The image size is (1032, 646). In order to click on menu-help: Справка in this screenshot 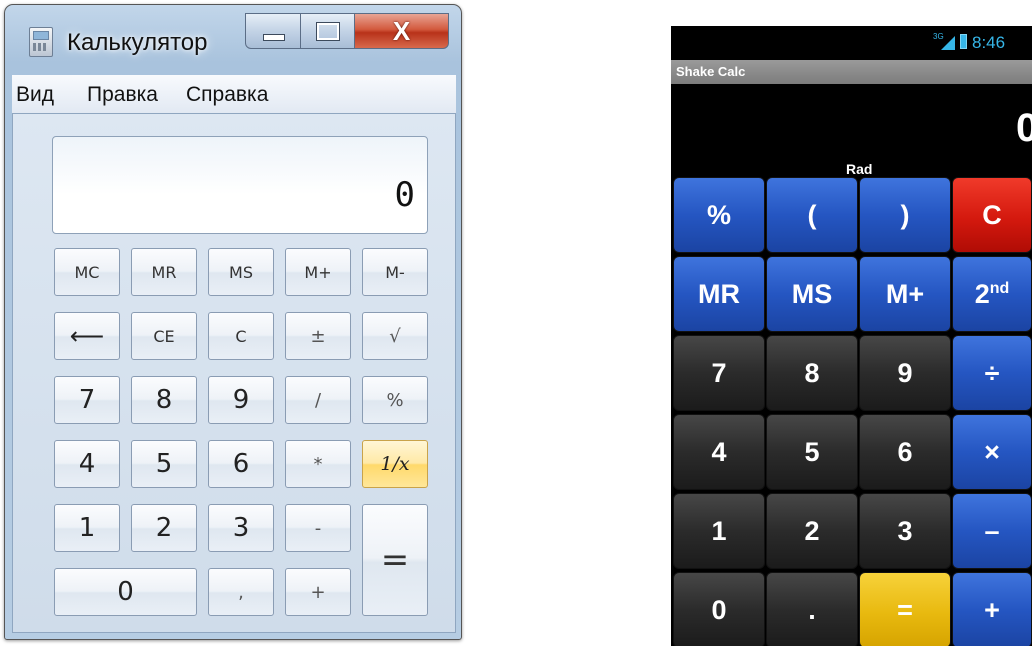, I will do `click(227, 95)`.